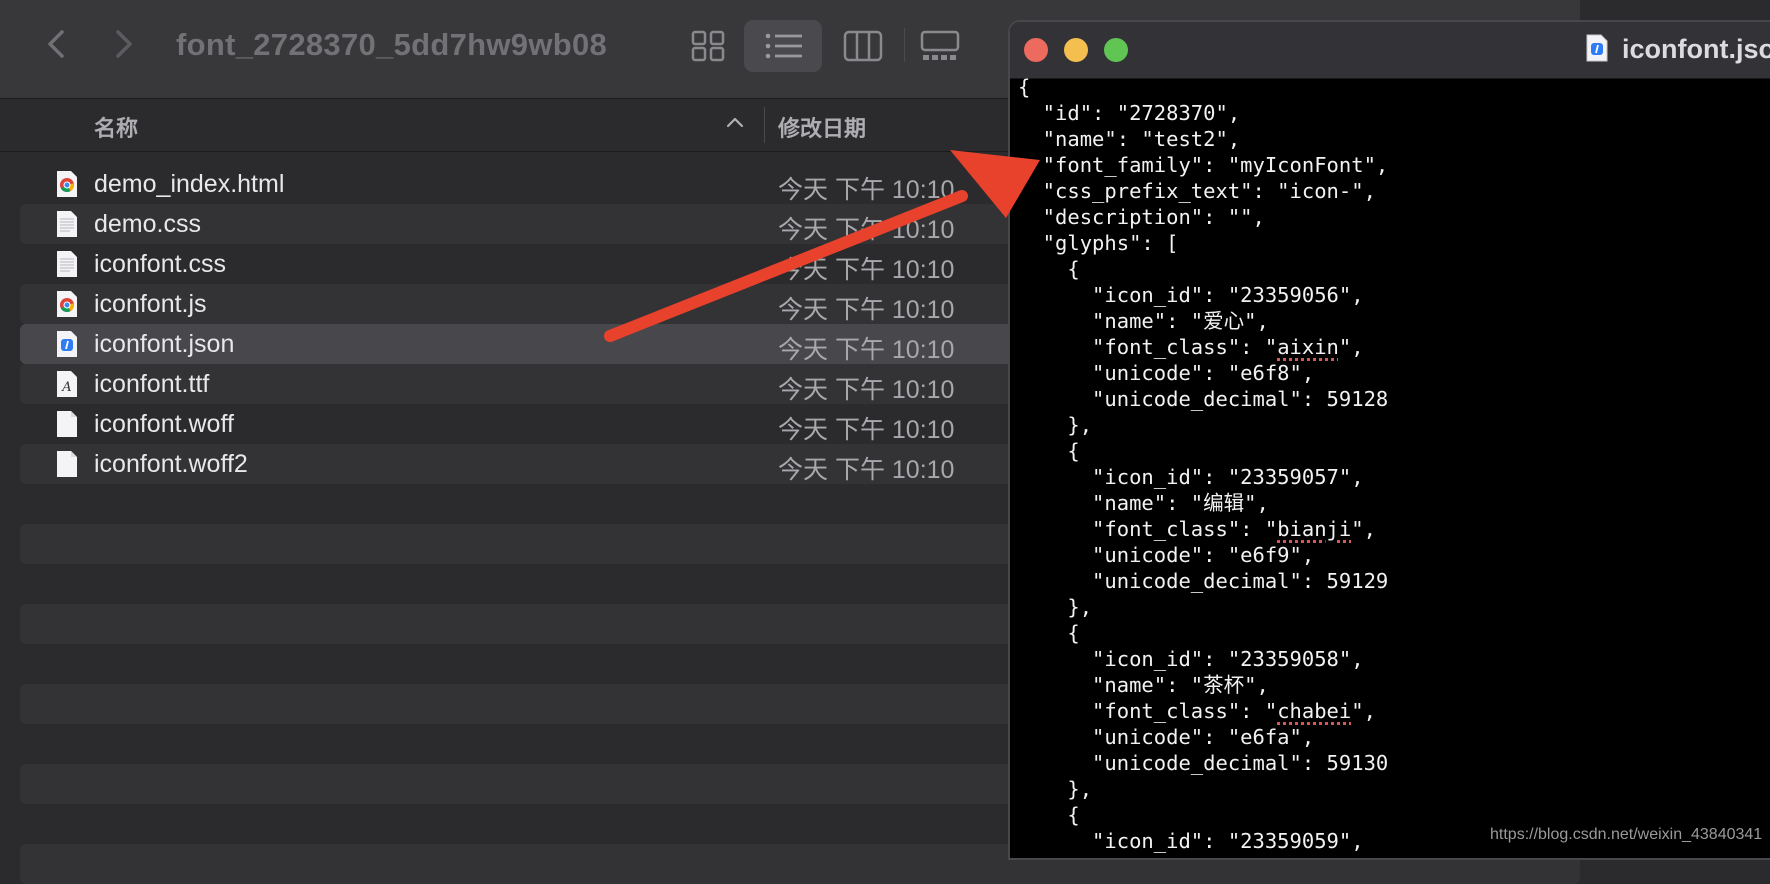 Image resolution: width=1770 pixels, height=884 pixels. Describe the element at coordinates (1308, 347) in the screenshot. I see `spellcheck-squiggle: aixin` at that location.